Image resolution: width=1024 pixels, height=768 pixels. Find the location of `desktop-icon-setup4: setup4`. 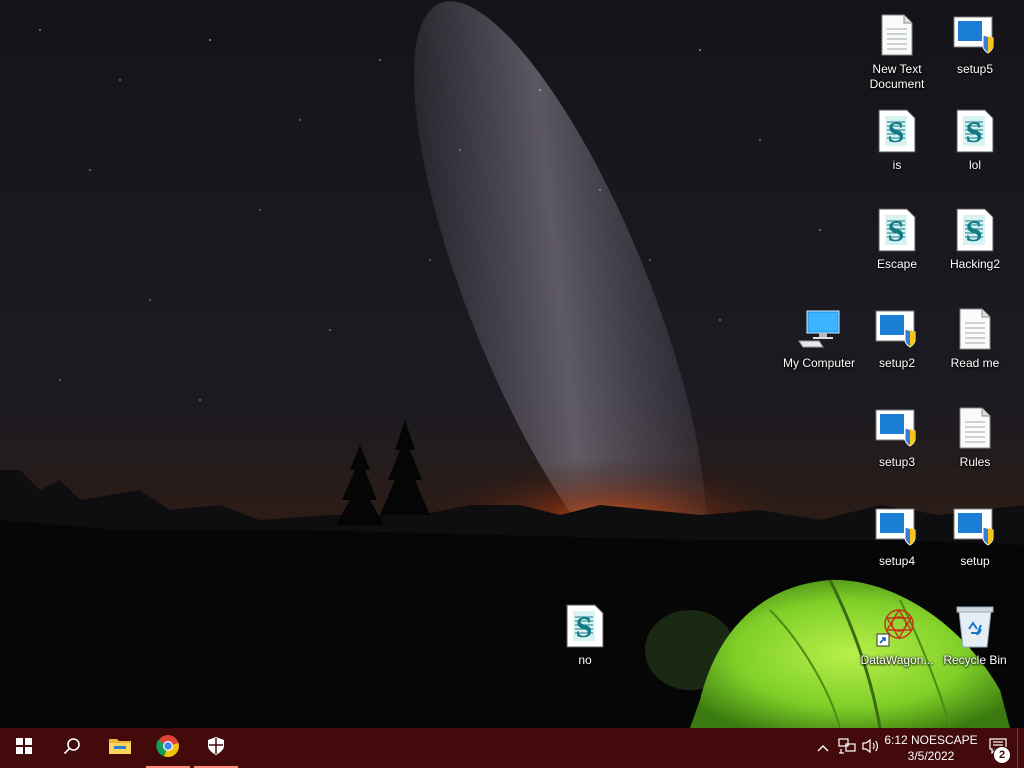

desktop-icon-setup4: setup4 is located at coordinates (897, 544).